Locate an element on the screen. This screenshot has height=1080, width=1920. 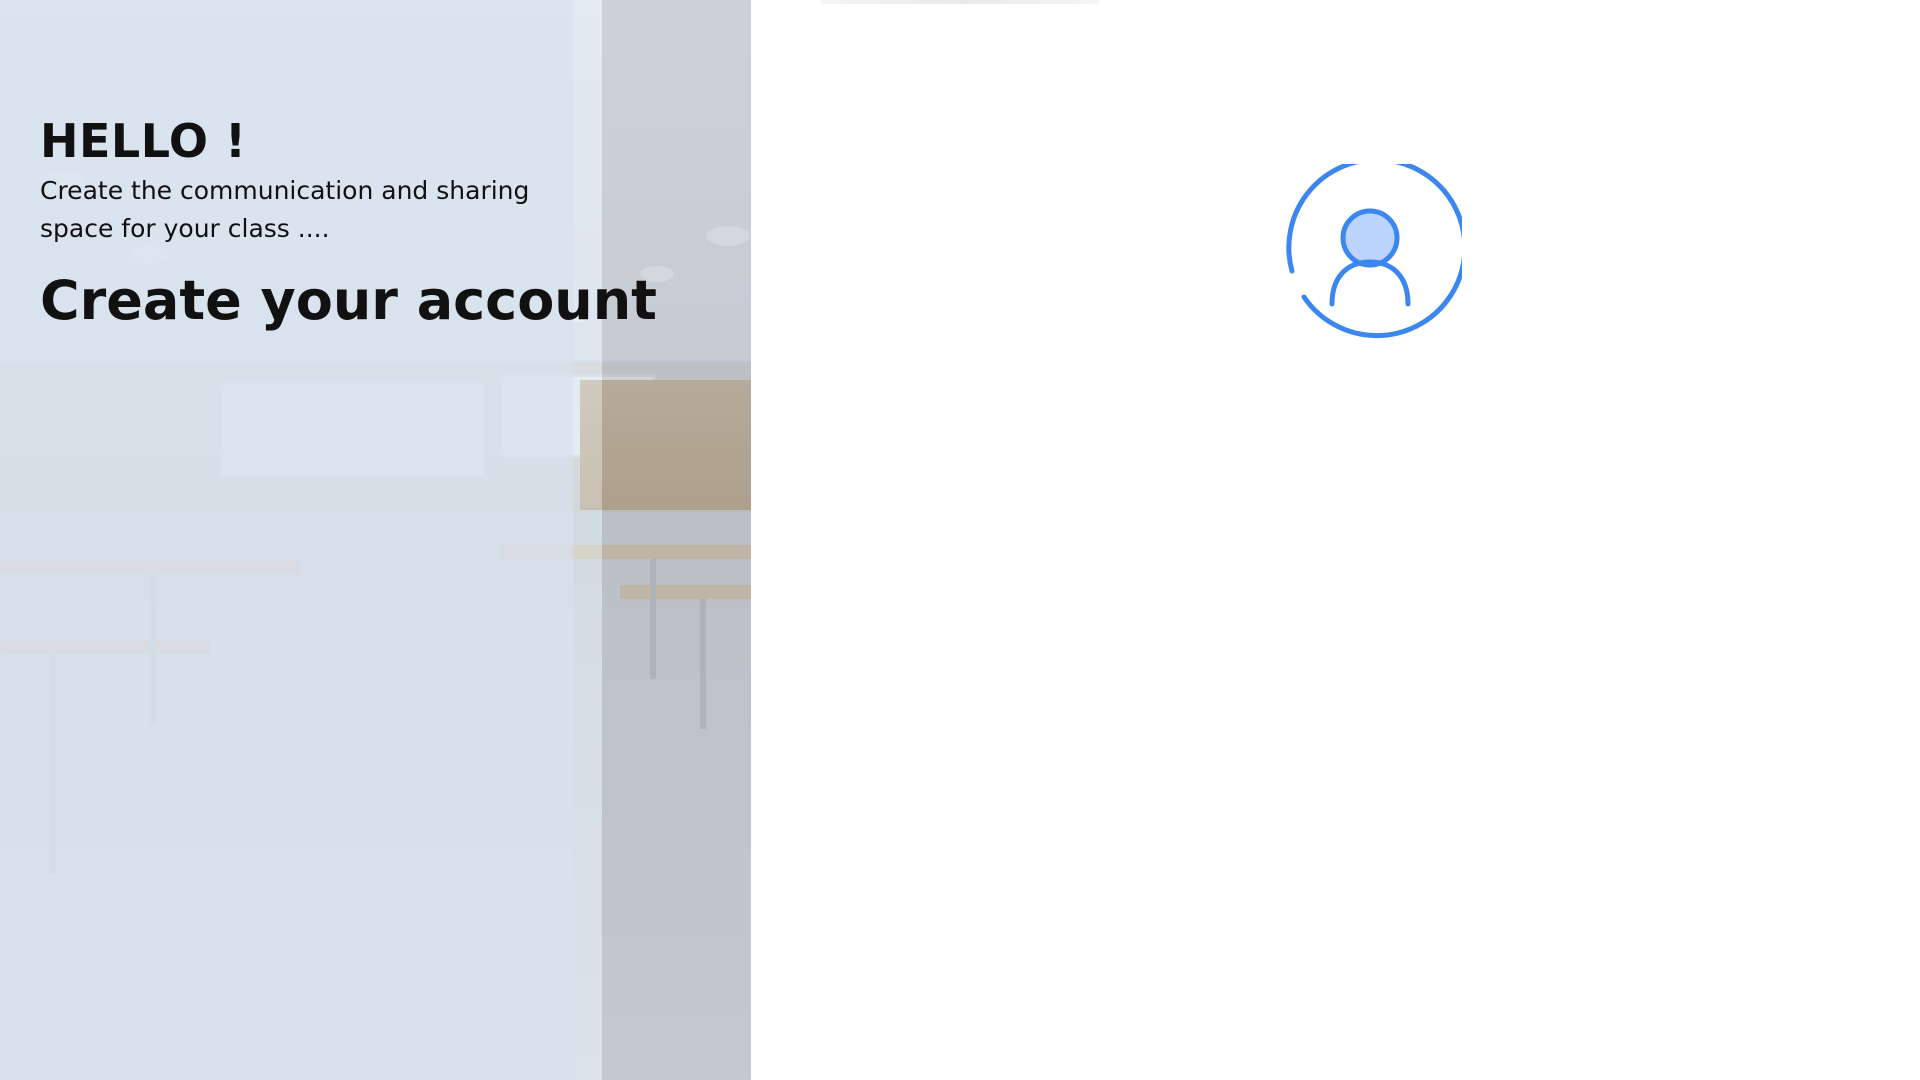
page-title: Create your account is located at coordinates (348, 300).